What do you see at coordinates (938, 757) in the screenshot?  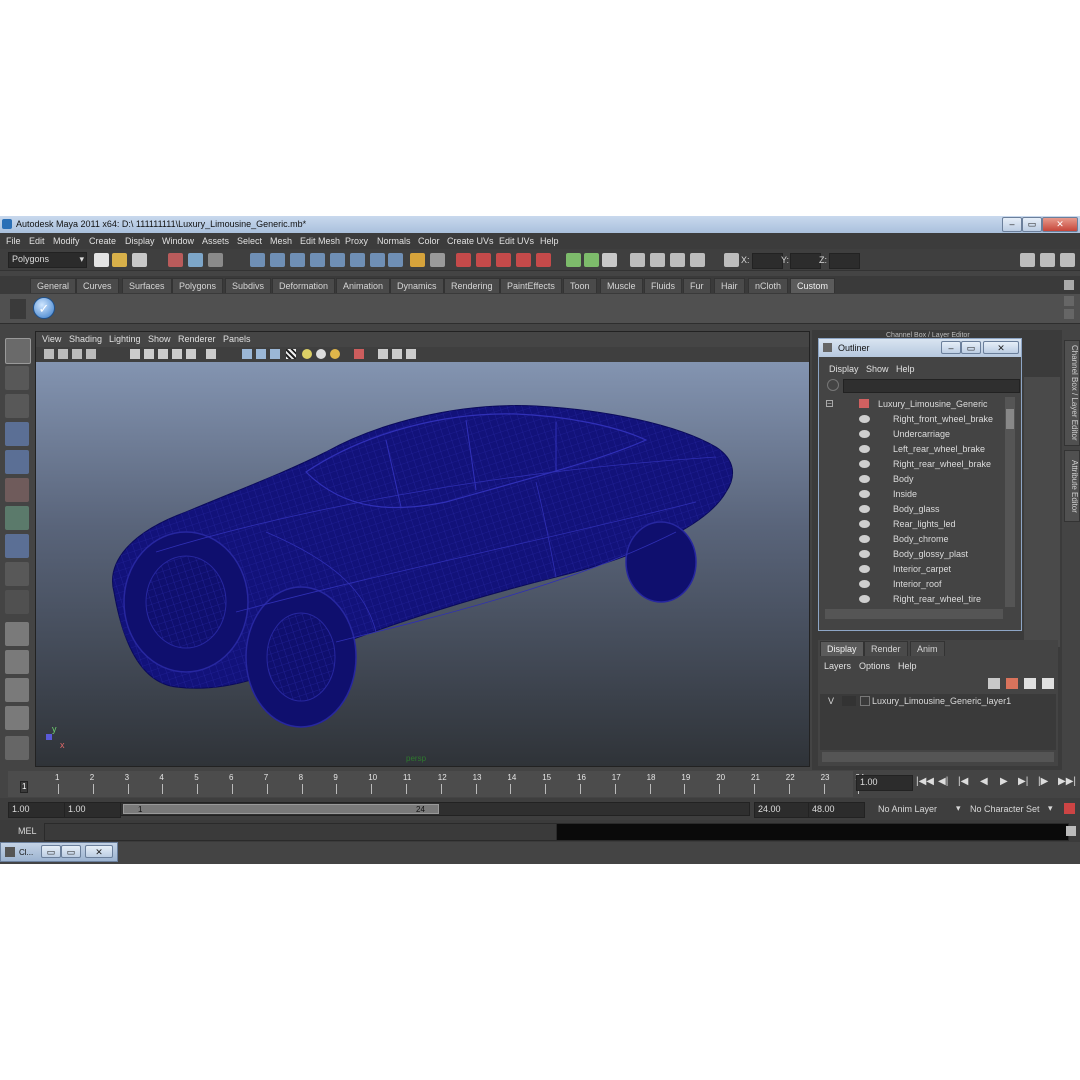 I see `layer-horizontal-scrollbar` at bounding box center [938, 757].